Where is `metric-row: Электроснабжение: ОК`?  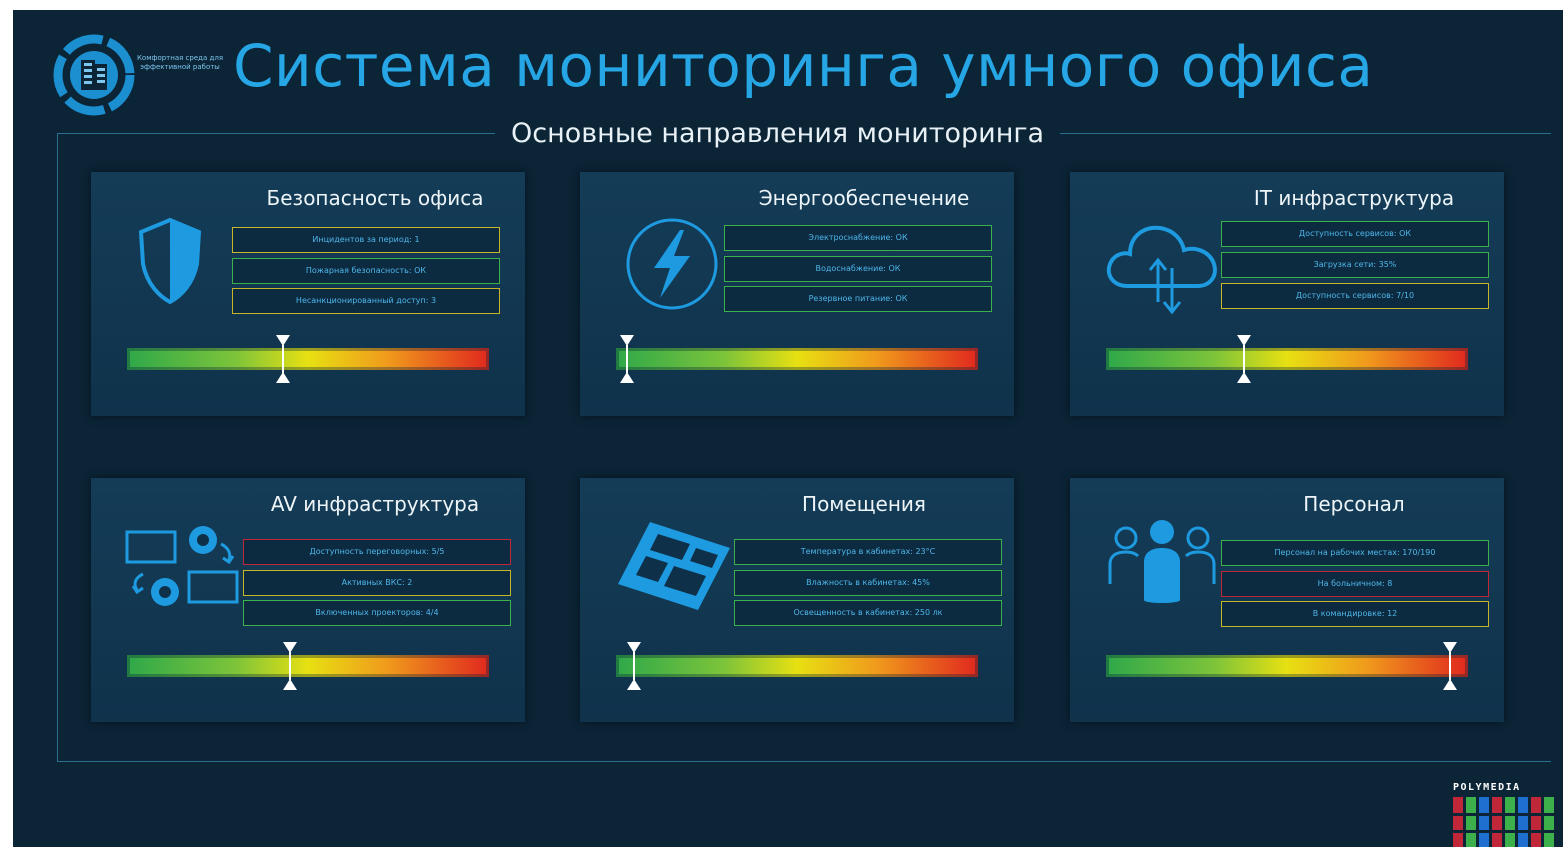
metric-row: Электроснабжение: ОК is located at coordinates (858, 238).